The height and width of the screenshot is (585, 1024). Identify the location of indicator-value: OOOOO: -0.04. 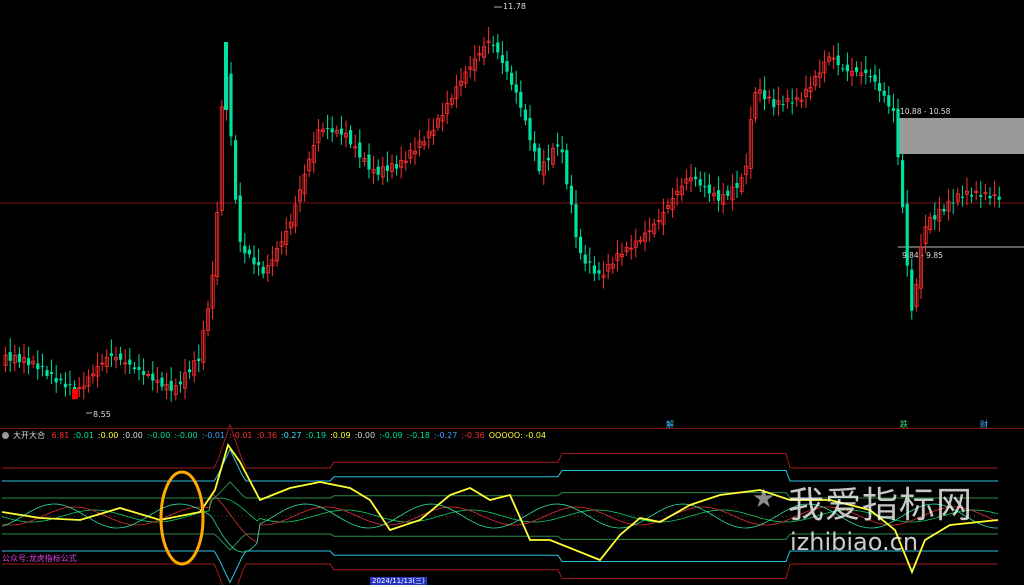
(517, 435).